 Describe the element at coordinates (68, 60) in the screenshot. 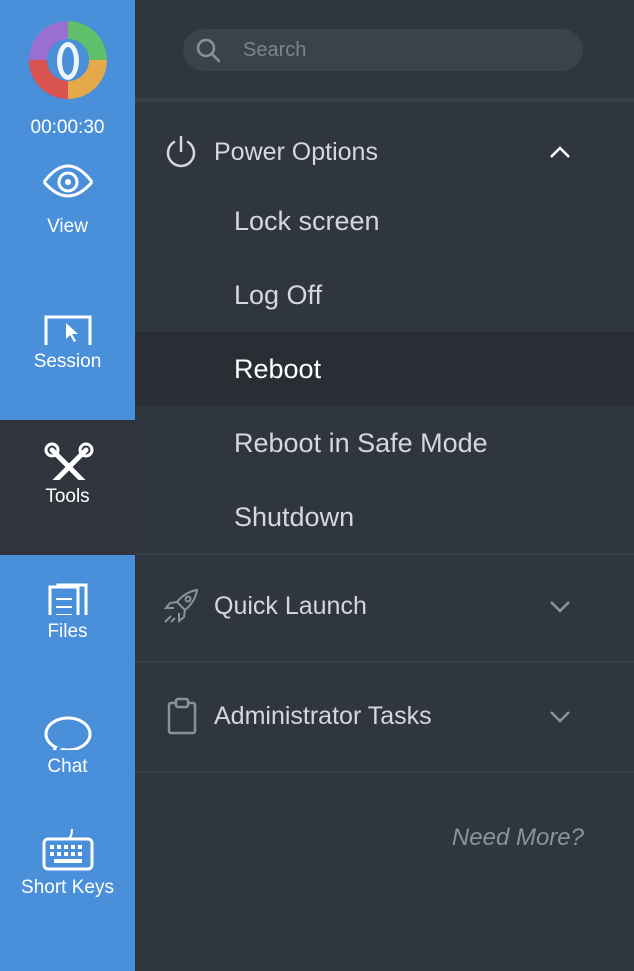

I see `app-logo-icon` at that location.